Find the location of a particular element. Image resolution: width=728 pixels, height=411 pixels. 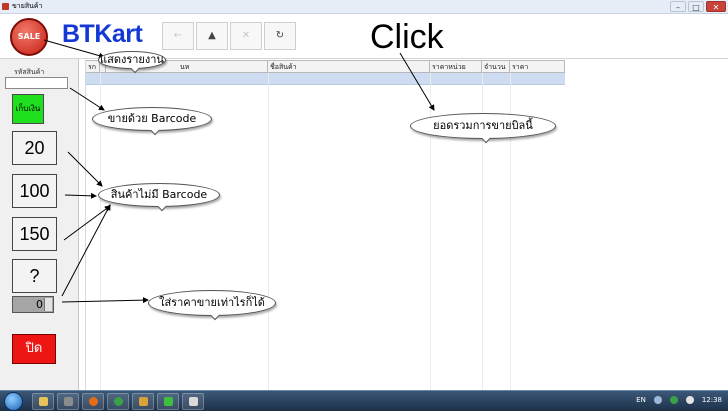

app-icon is located at coordinates (5, 6).